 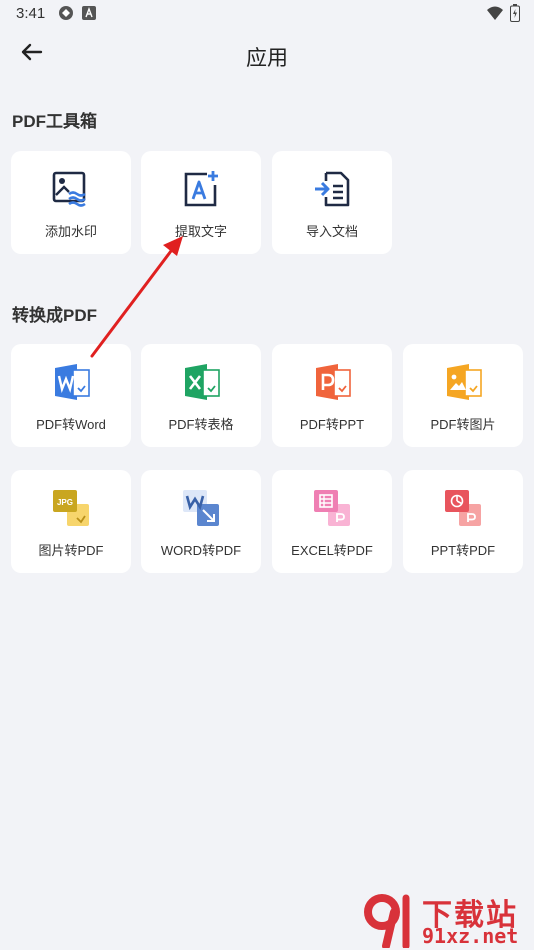 I want to click on convert-pdf-to-word: PDF转Word, so click(x=71, y=395).